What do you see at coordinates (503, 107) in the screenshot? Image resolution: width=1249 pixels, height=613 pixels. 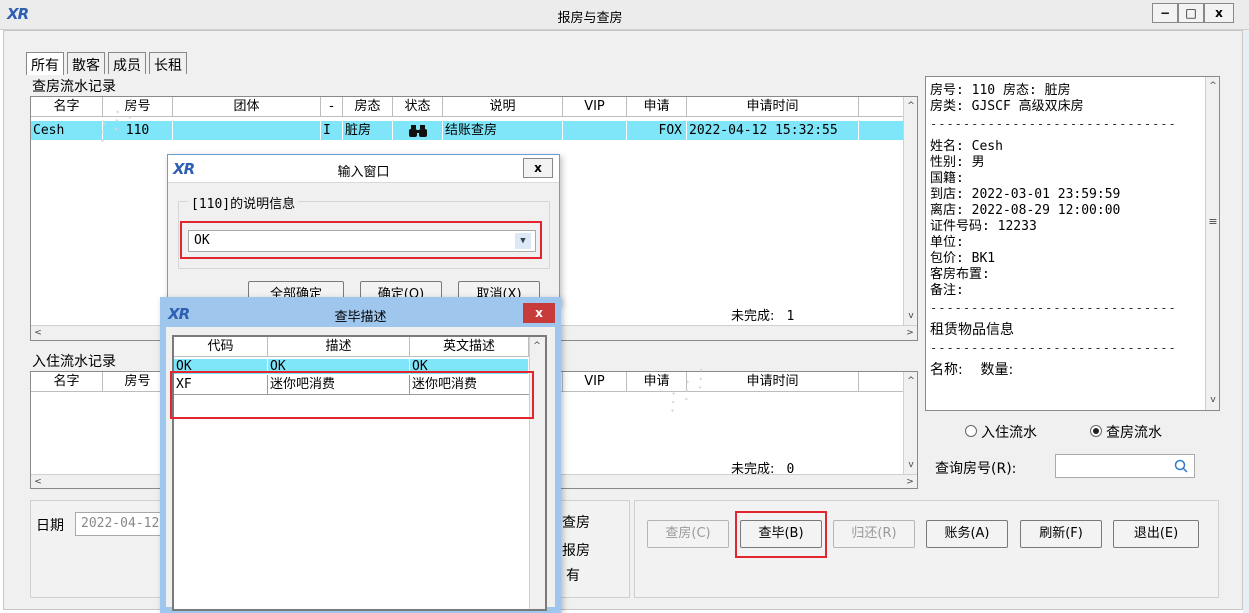 I see `col-remark: 说明` at bounding box center [503, 107].